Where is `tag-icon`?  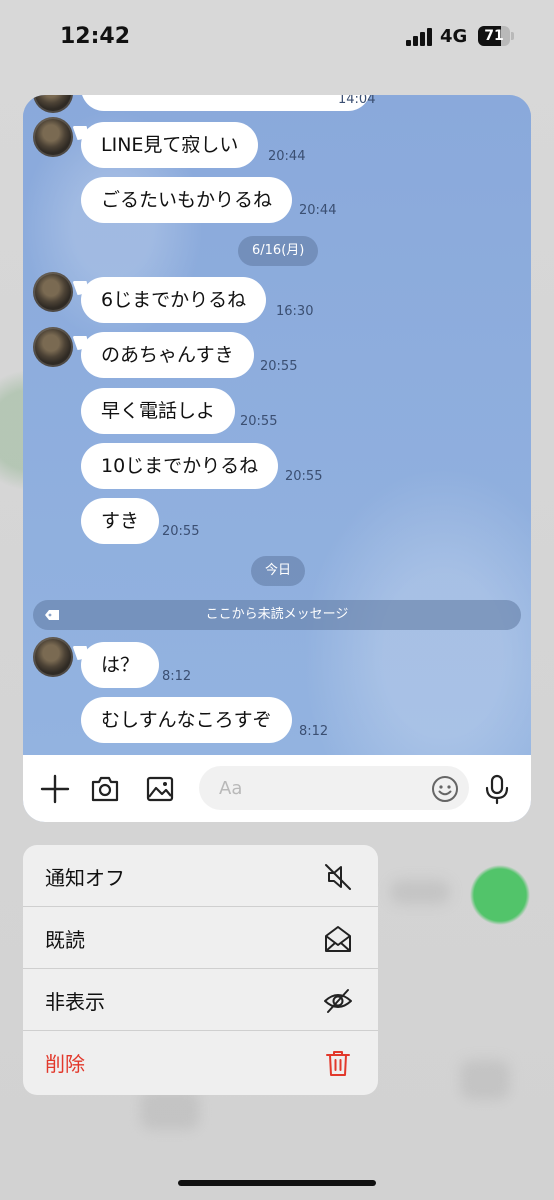 tag-icon is located at coordinates (52, 615).